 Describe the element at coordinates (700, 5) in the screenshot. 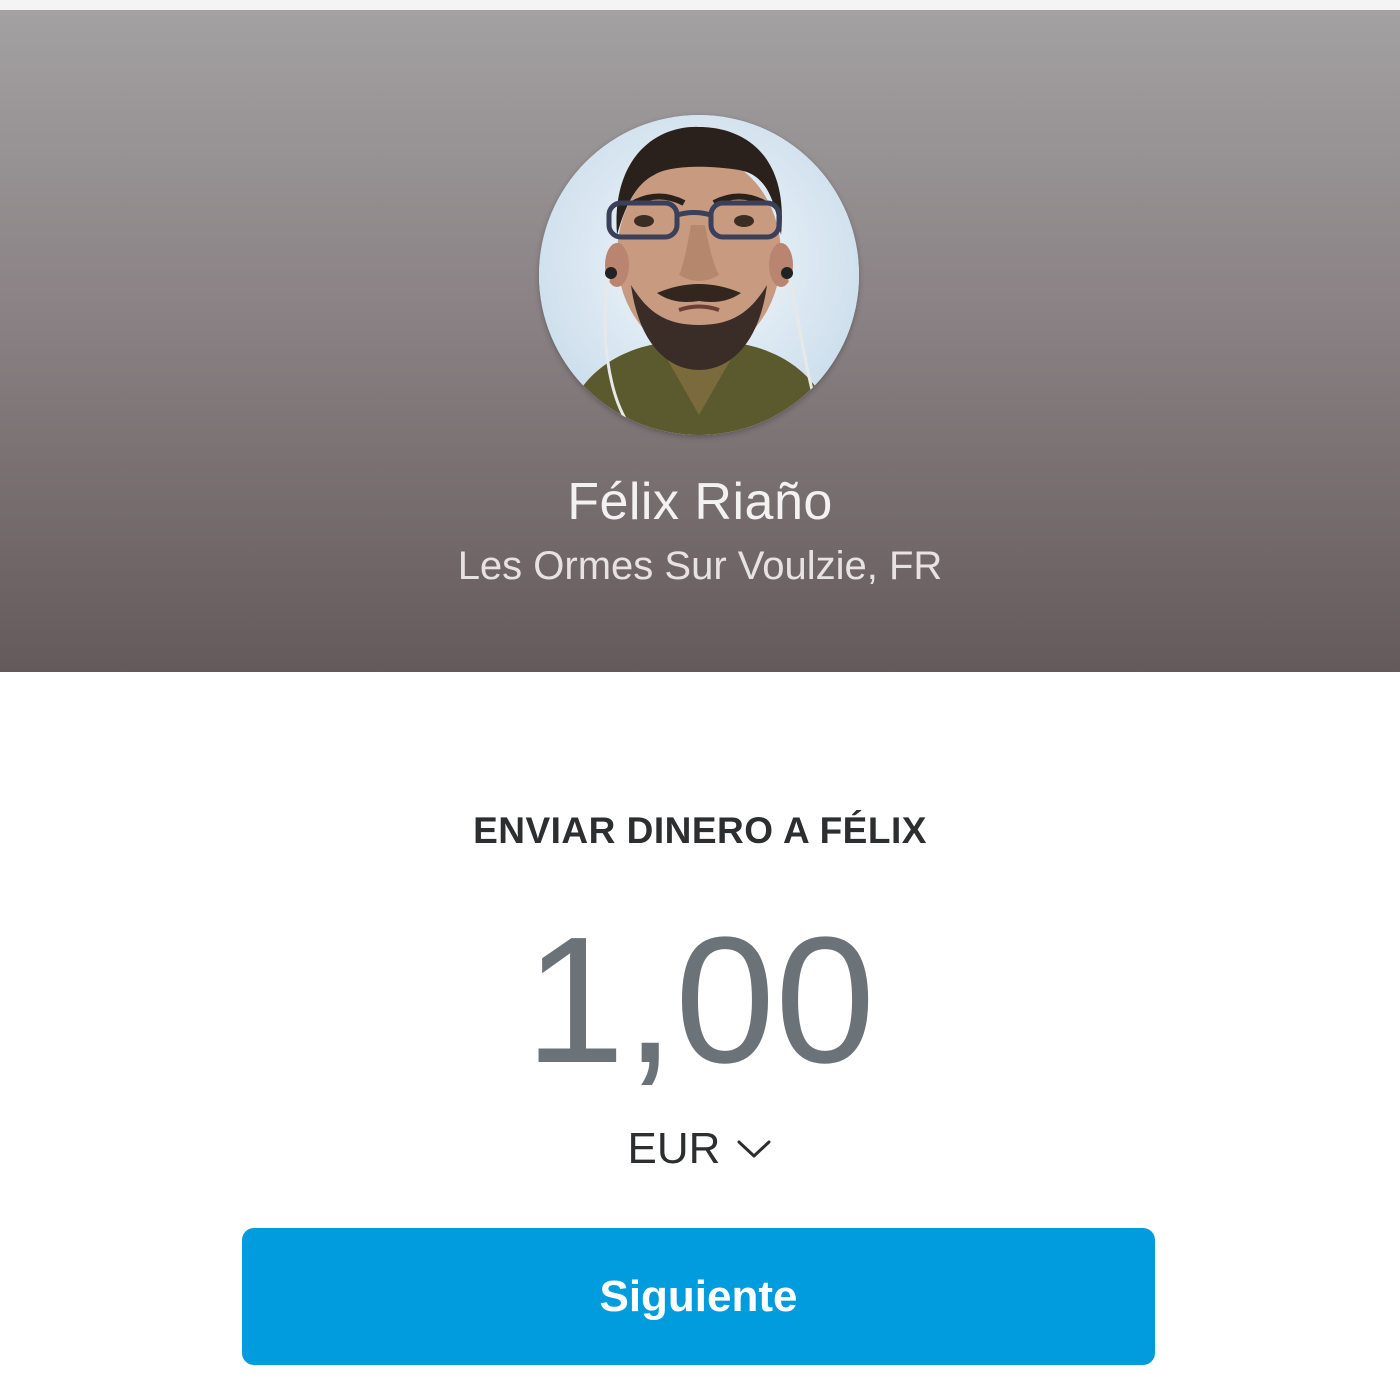

I see `top-strip` at that location.